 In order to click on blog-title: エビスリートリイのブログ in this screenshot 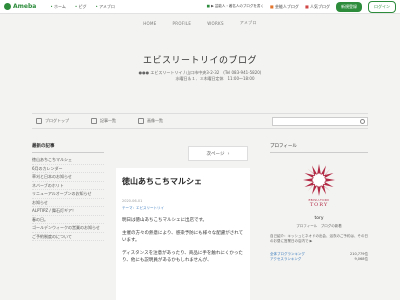, I will do `click(200, 59)`.